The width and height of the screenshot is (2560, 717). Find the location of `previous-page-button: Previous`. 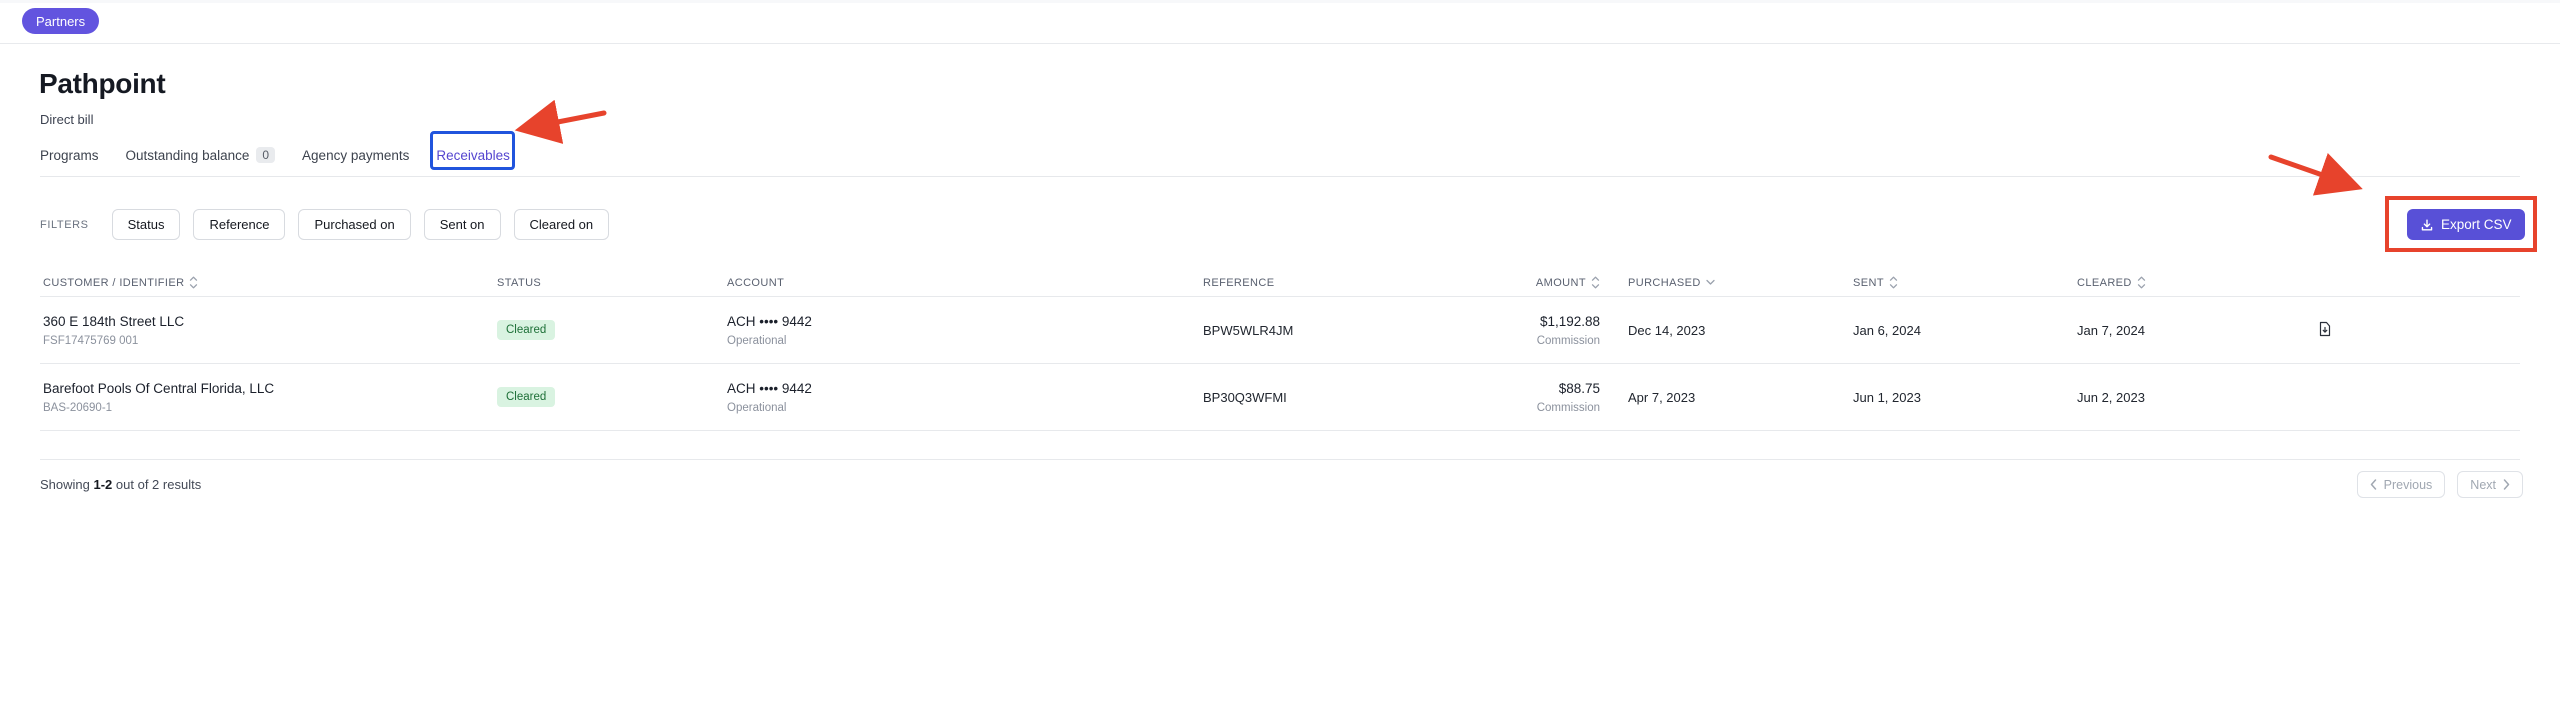

previous-page-button: Previous is located at coordinates (2401, 484).